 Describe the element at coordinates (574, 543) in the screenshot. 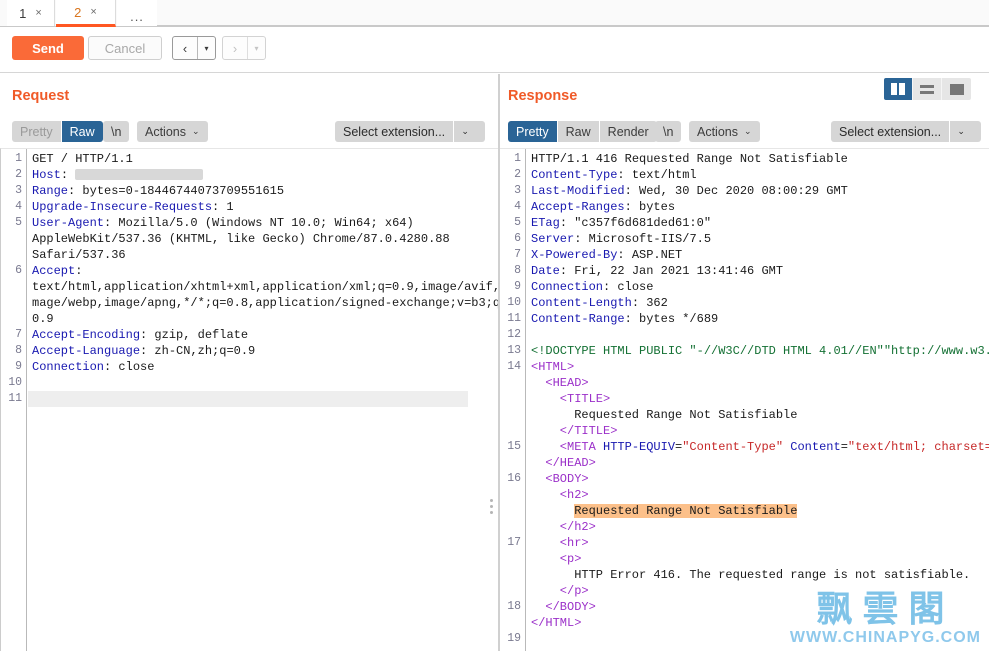

I see `code-token: <hr>` at that location.